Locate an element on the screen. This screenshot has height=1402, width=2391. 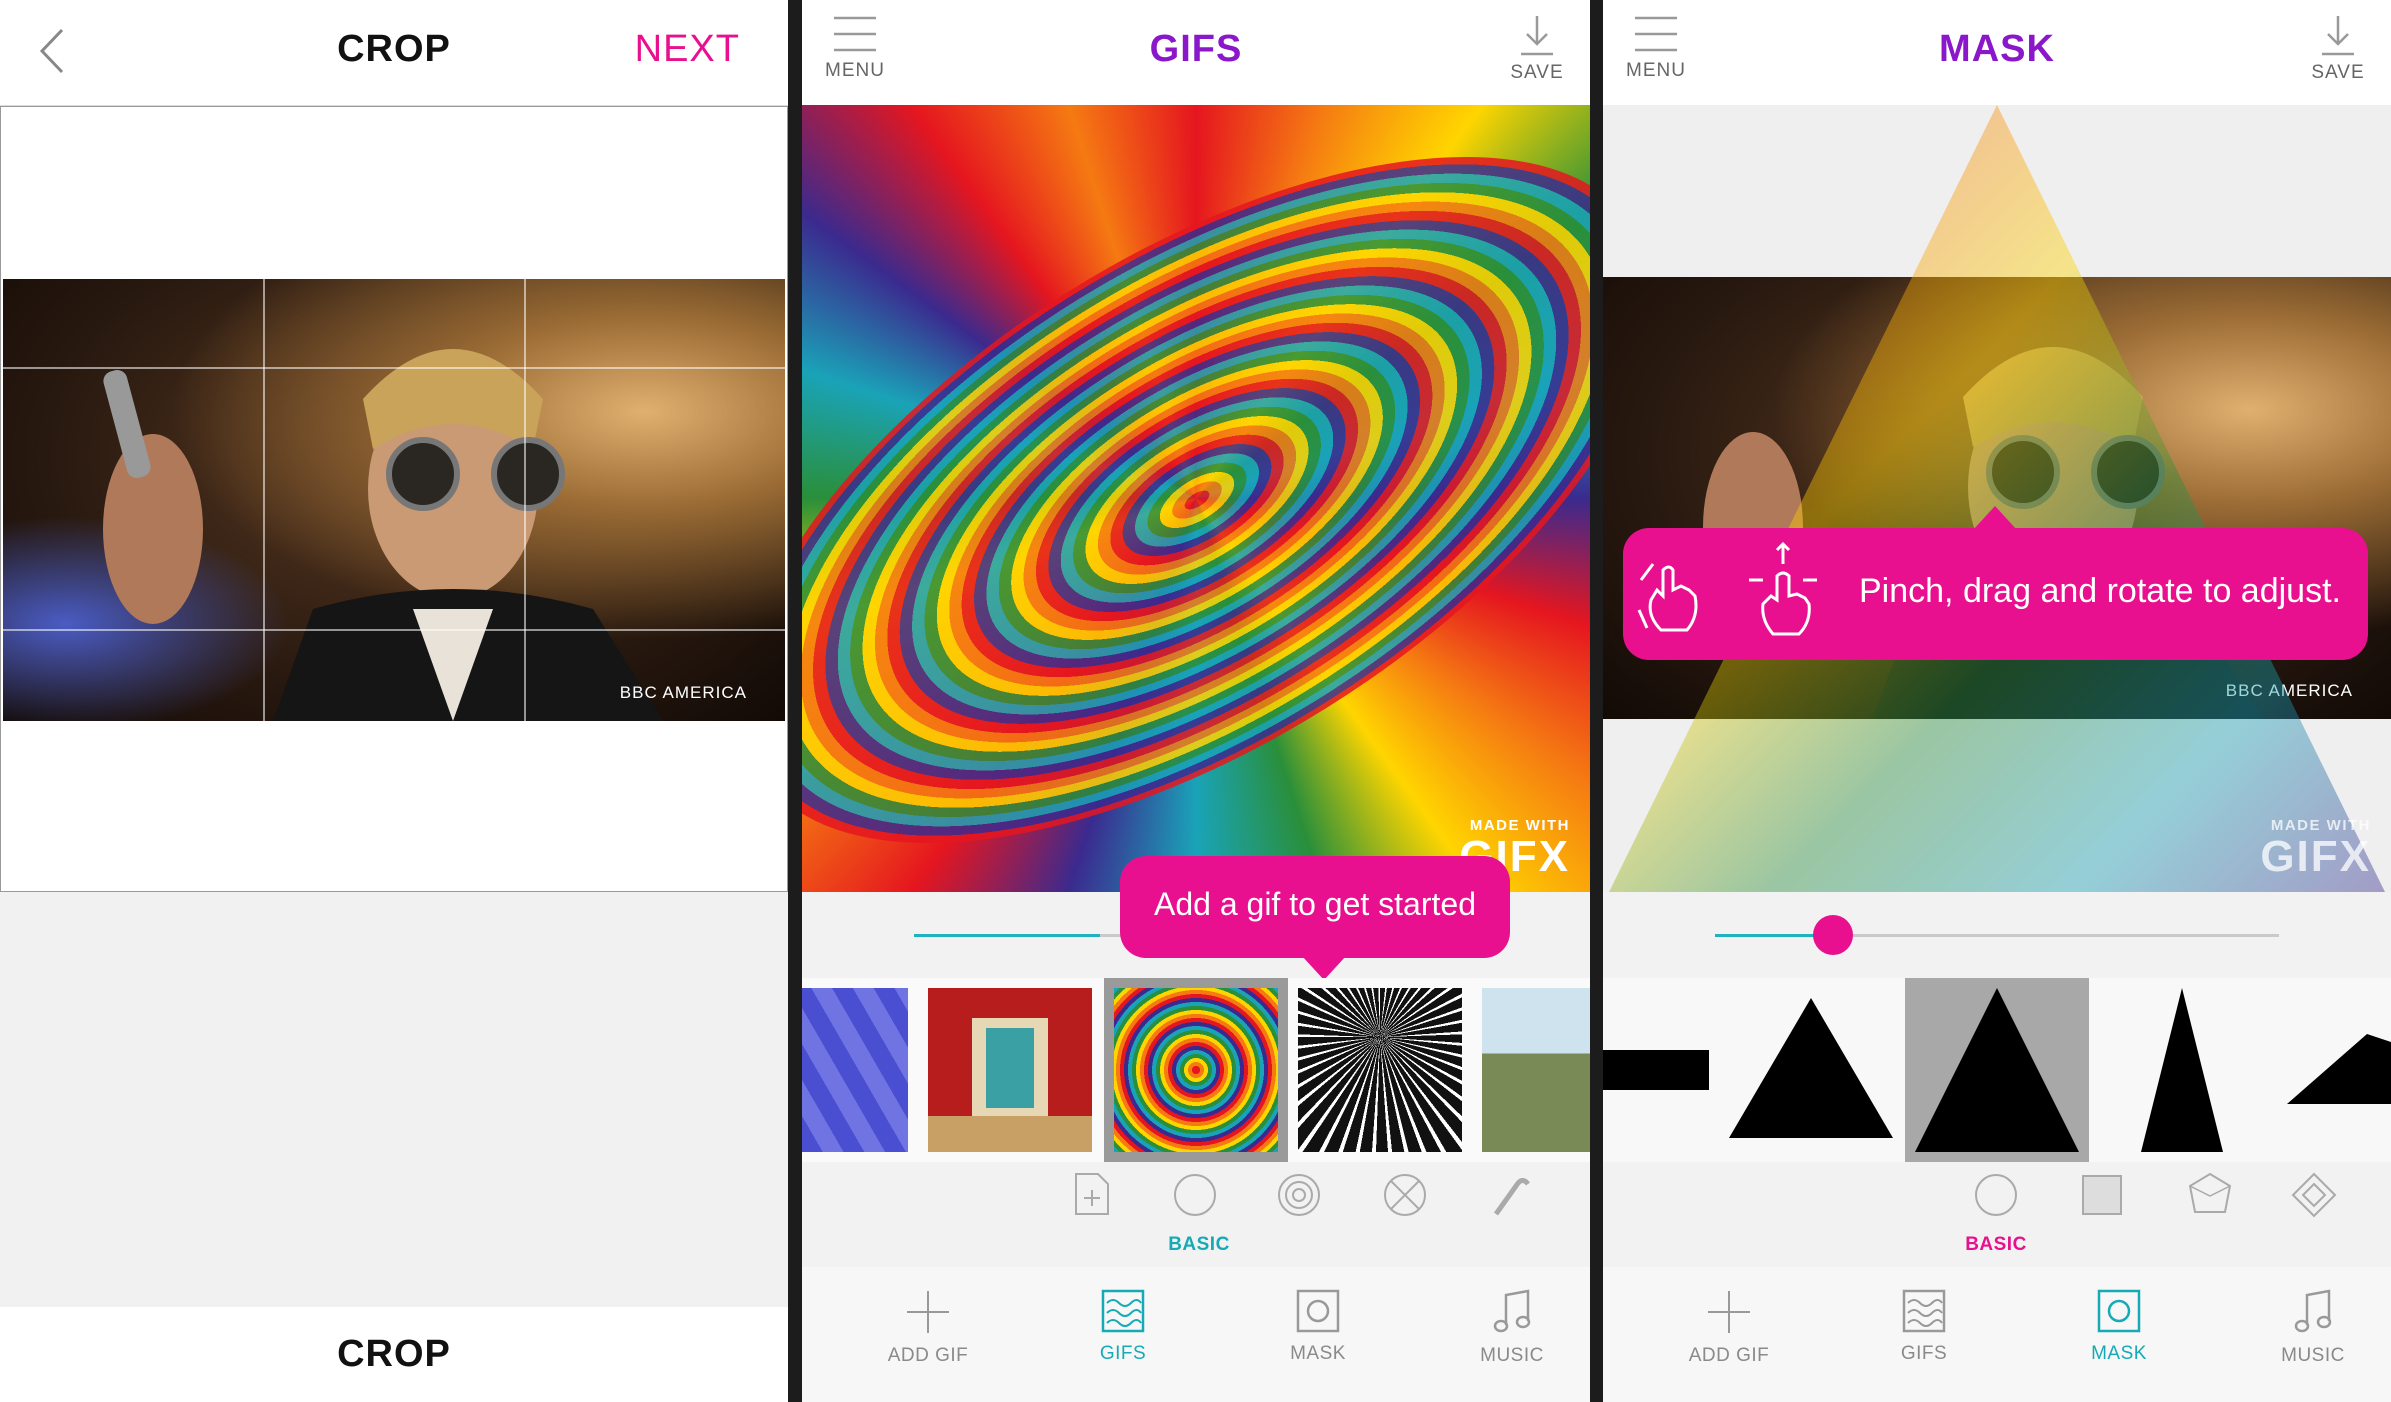
crop-grid is located at coordinates (394, 500).